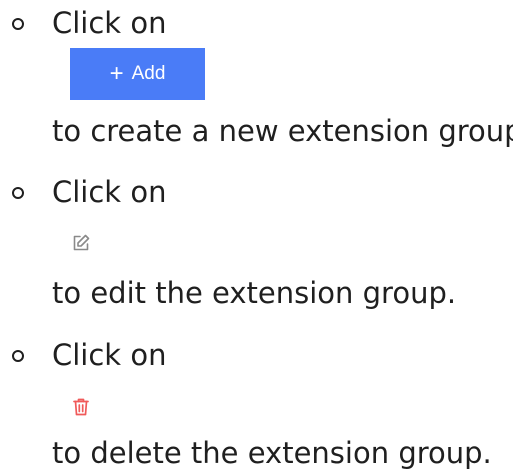  What do you see at coordinates (282, 131) in the screenshot?
I see `step-trail-text: to create a new extension group.` at bounding box center [282, 131].